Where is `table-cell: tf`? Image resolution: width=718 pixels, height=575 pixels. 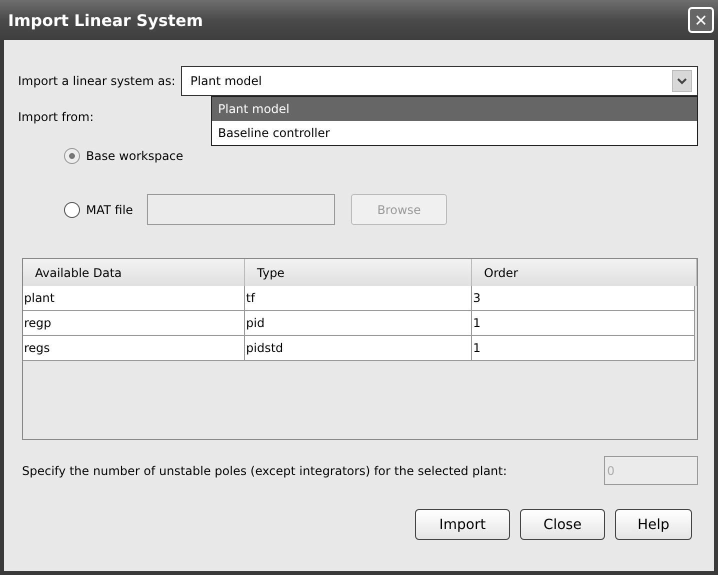 table-cell: tf is located at coordinates (358, 298).